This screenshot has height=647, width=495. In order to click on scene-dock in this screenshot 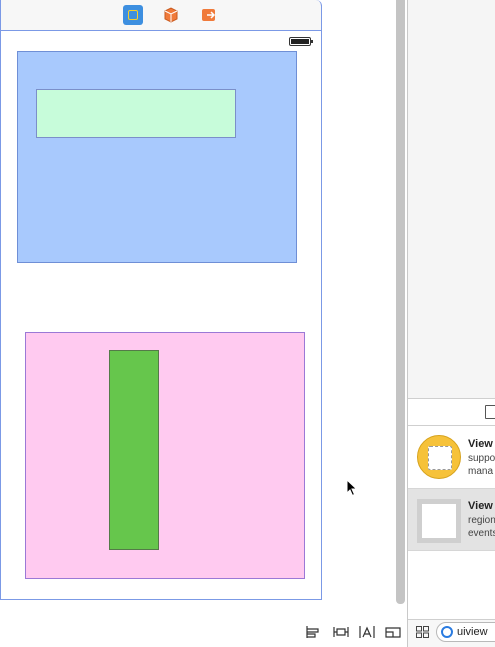, I will do `click(161, 15)`.